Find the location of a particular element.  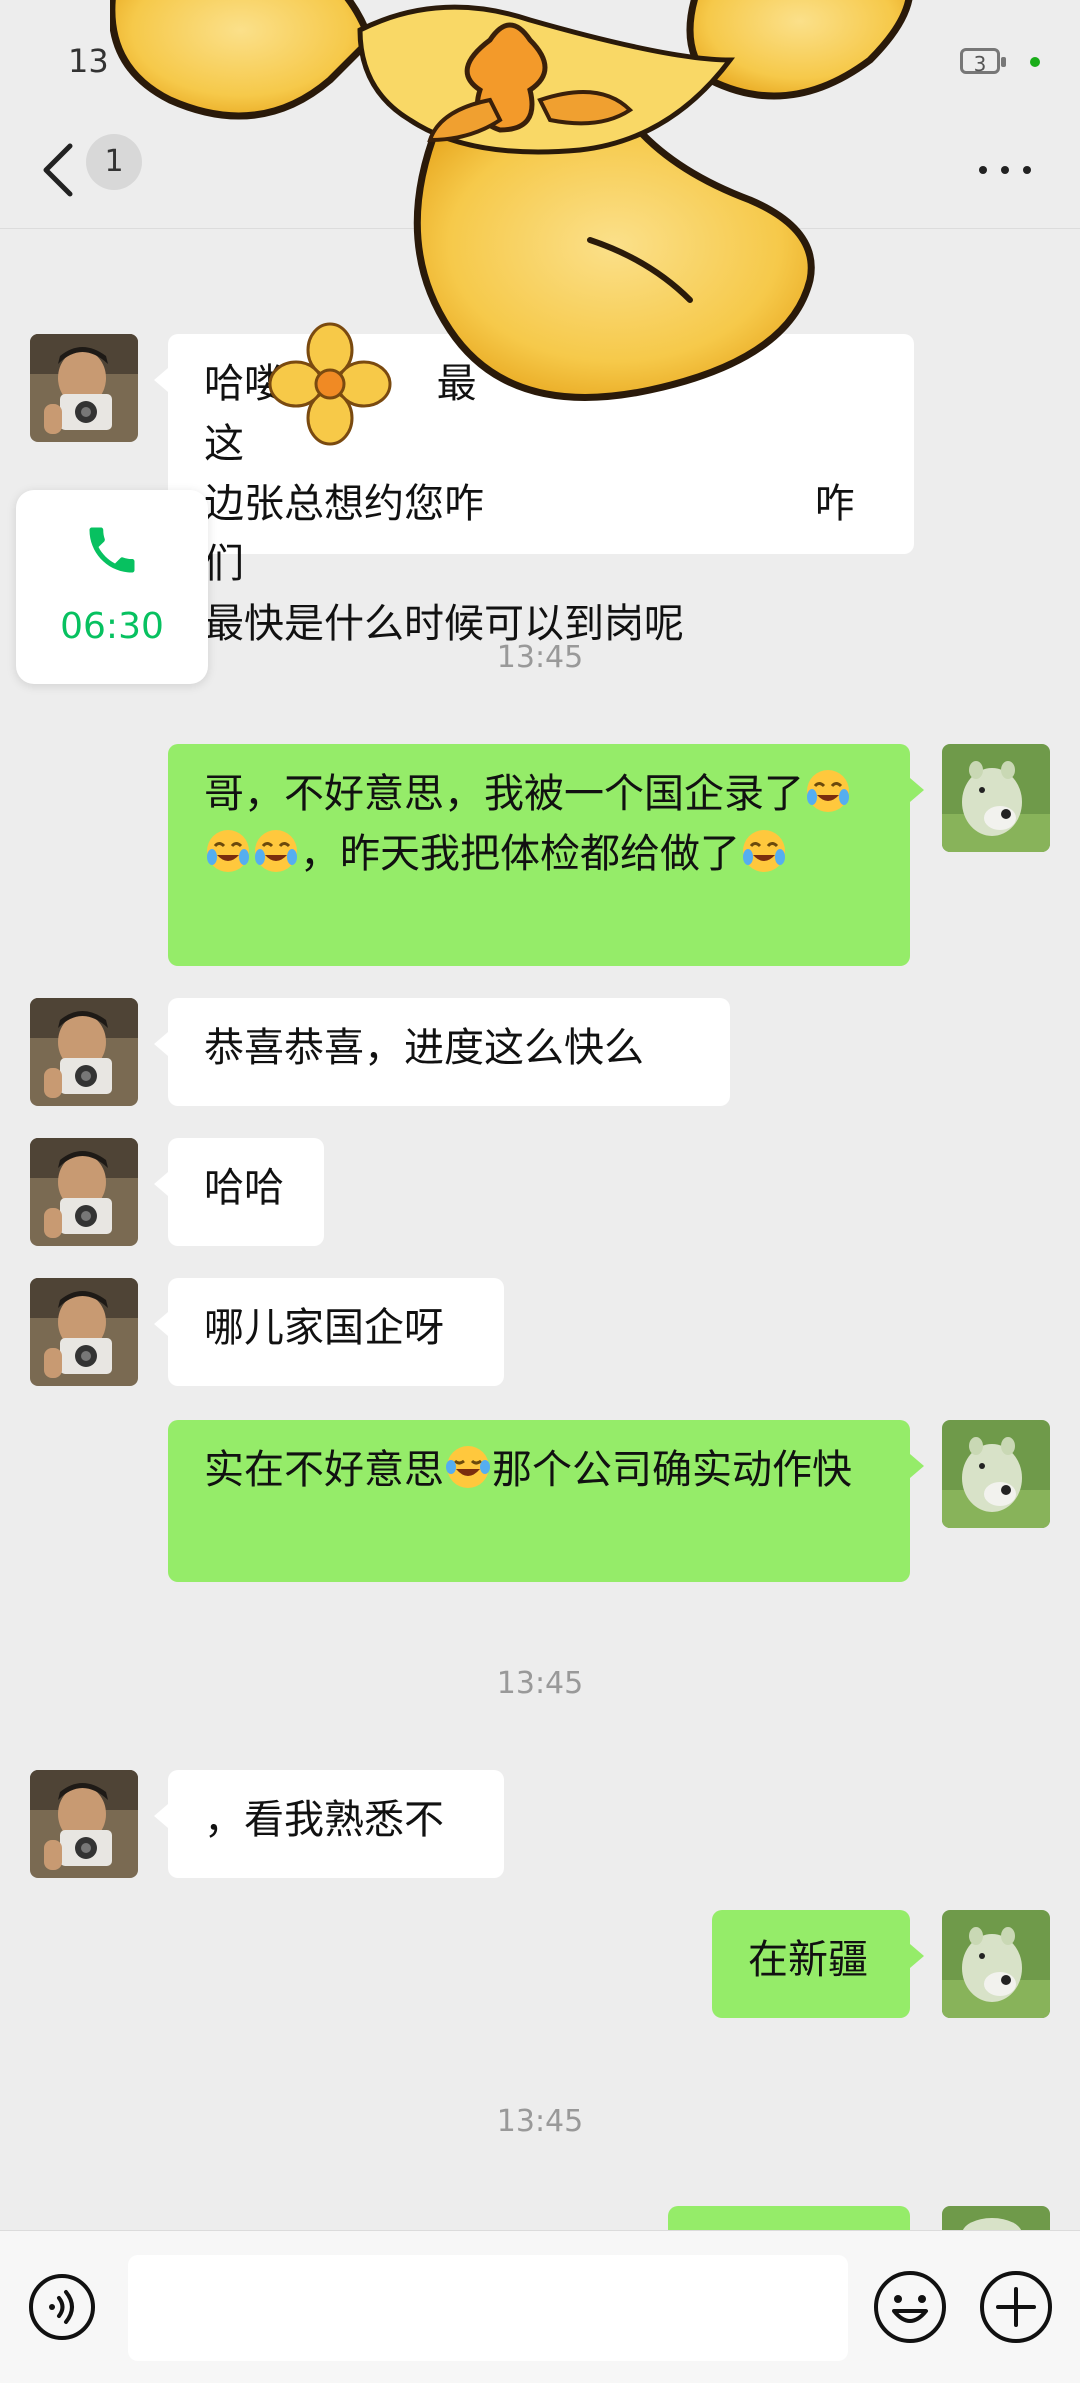

message-bubble: 哥，不好意思，我被一个国企录了 ，昨天我把体检都给做了 is located at coordinates (546, 855).